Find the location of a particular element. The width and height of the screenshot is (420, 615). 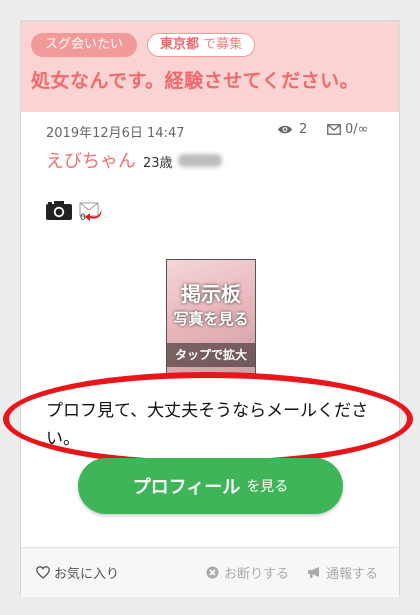

photo-label-view: 写真を見る is located at coordinates (211, 319).